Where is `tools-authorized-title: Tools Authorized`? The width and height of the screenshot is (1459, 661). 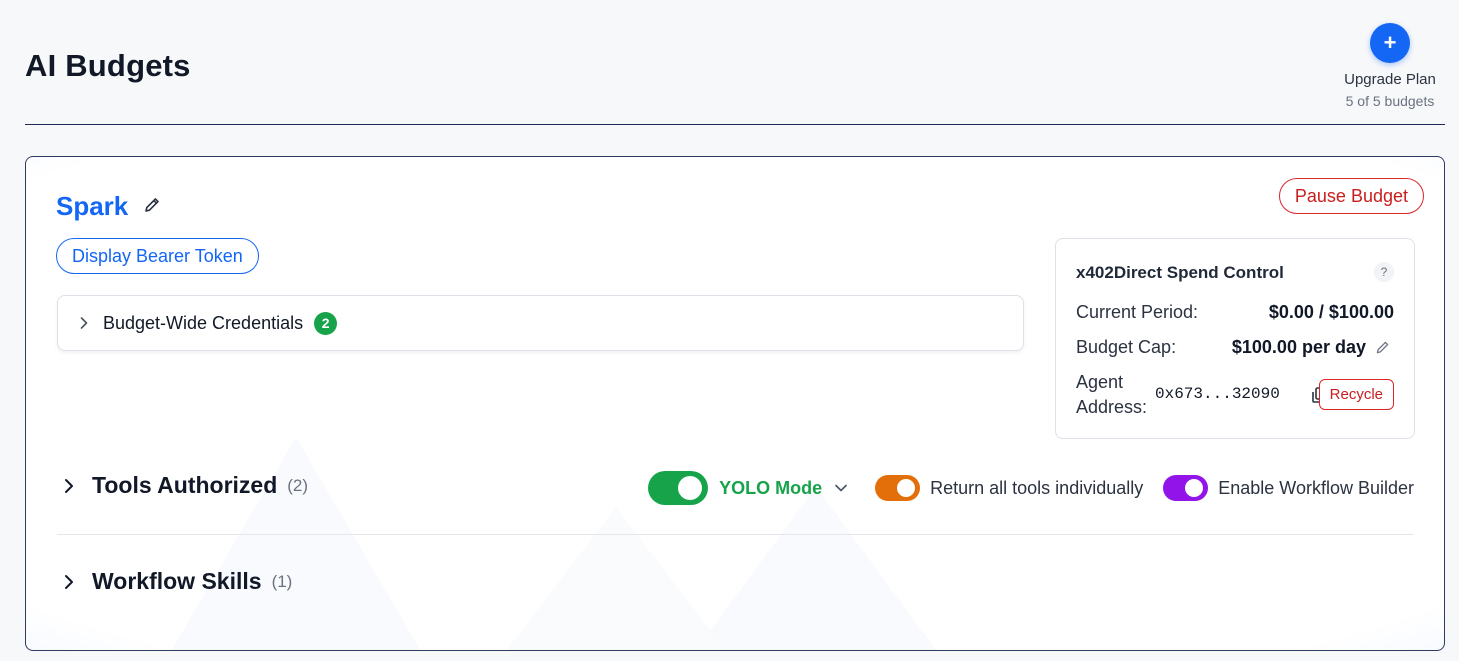
tools-authorized-title: Tools Authorized is located at coordinates (185, 485).